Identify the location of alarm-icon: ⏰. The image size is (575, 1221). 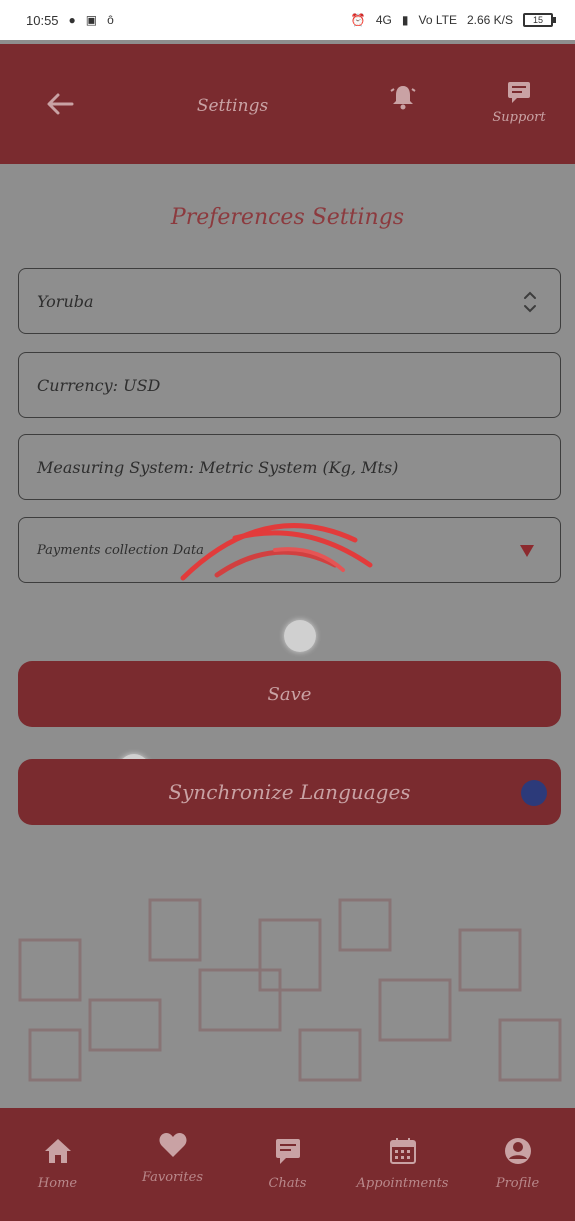
(358, 20).